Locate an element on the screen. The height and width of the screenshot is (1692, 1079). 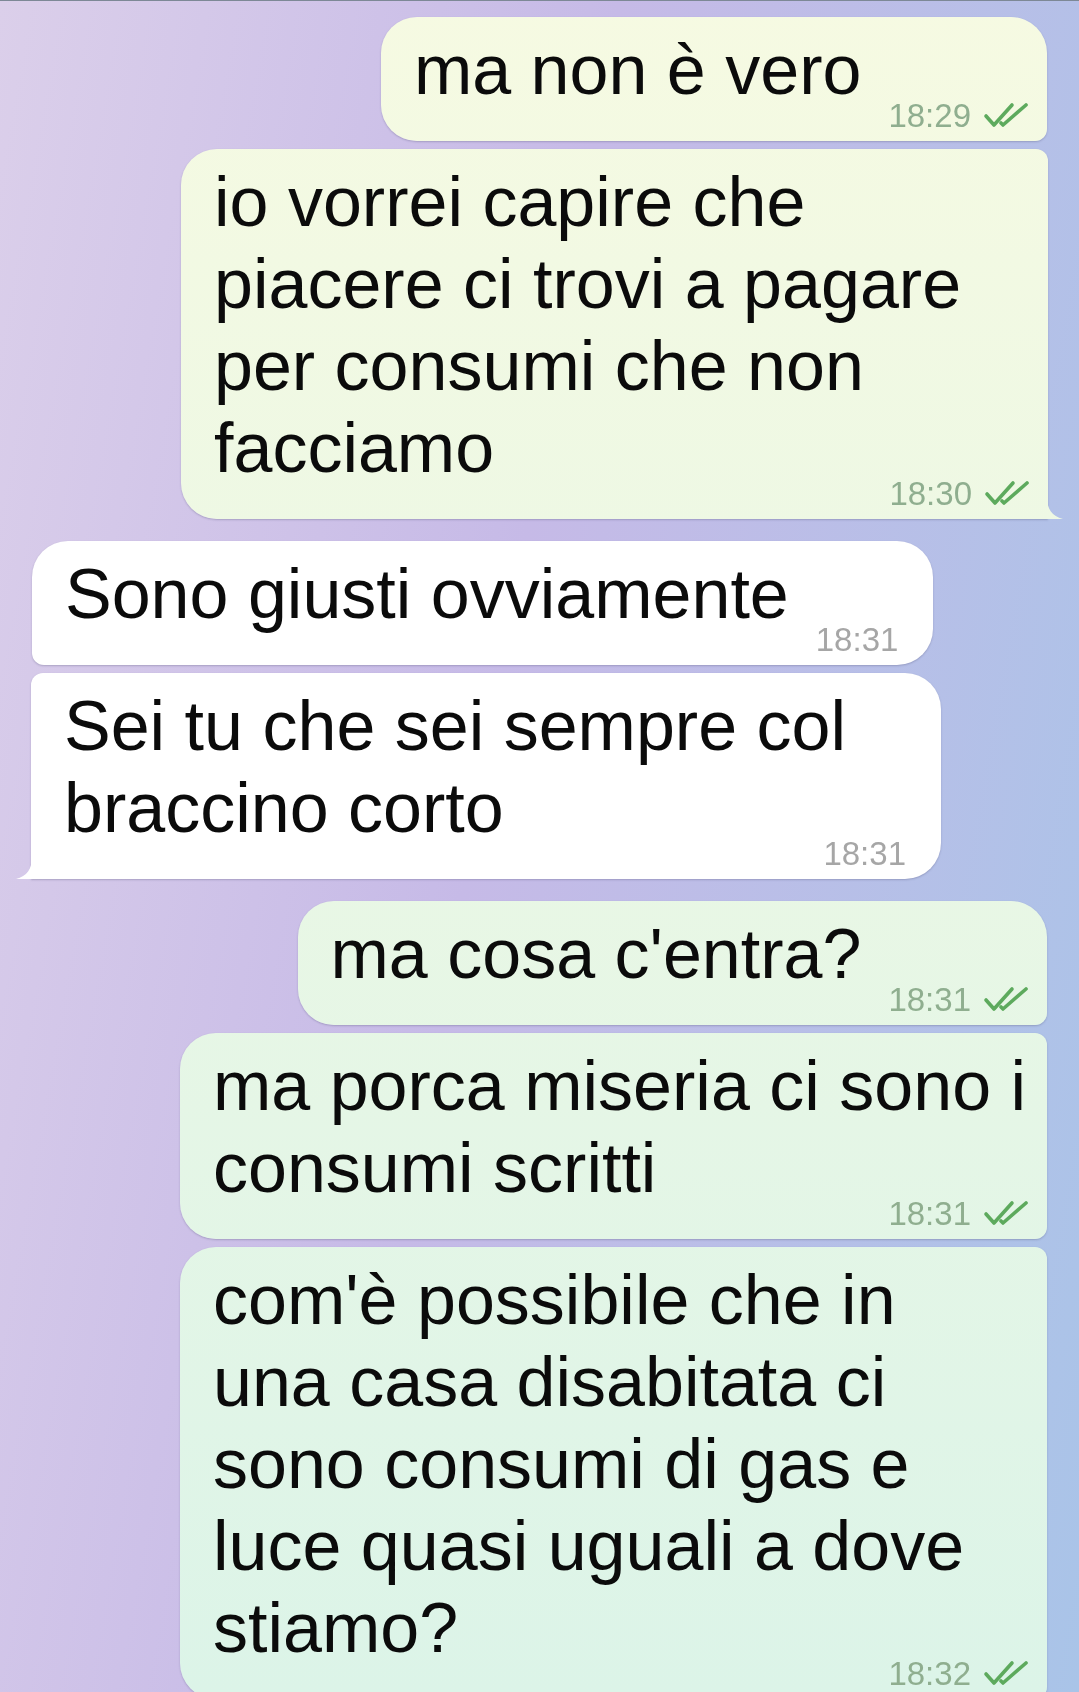
message-text: Sono giusti ovviamente is located at coordinates (427, 594).